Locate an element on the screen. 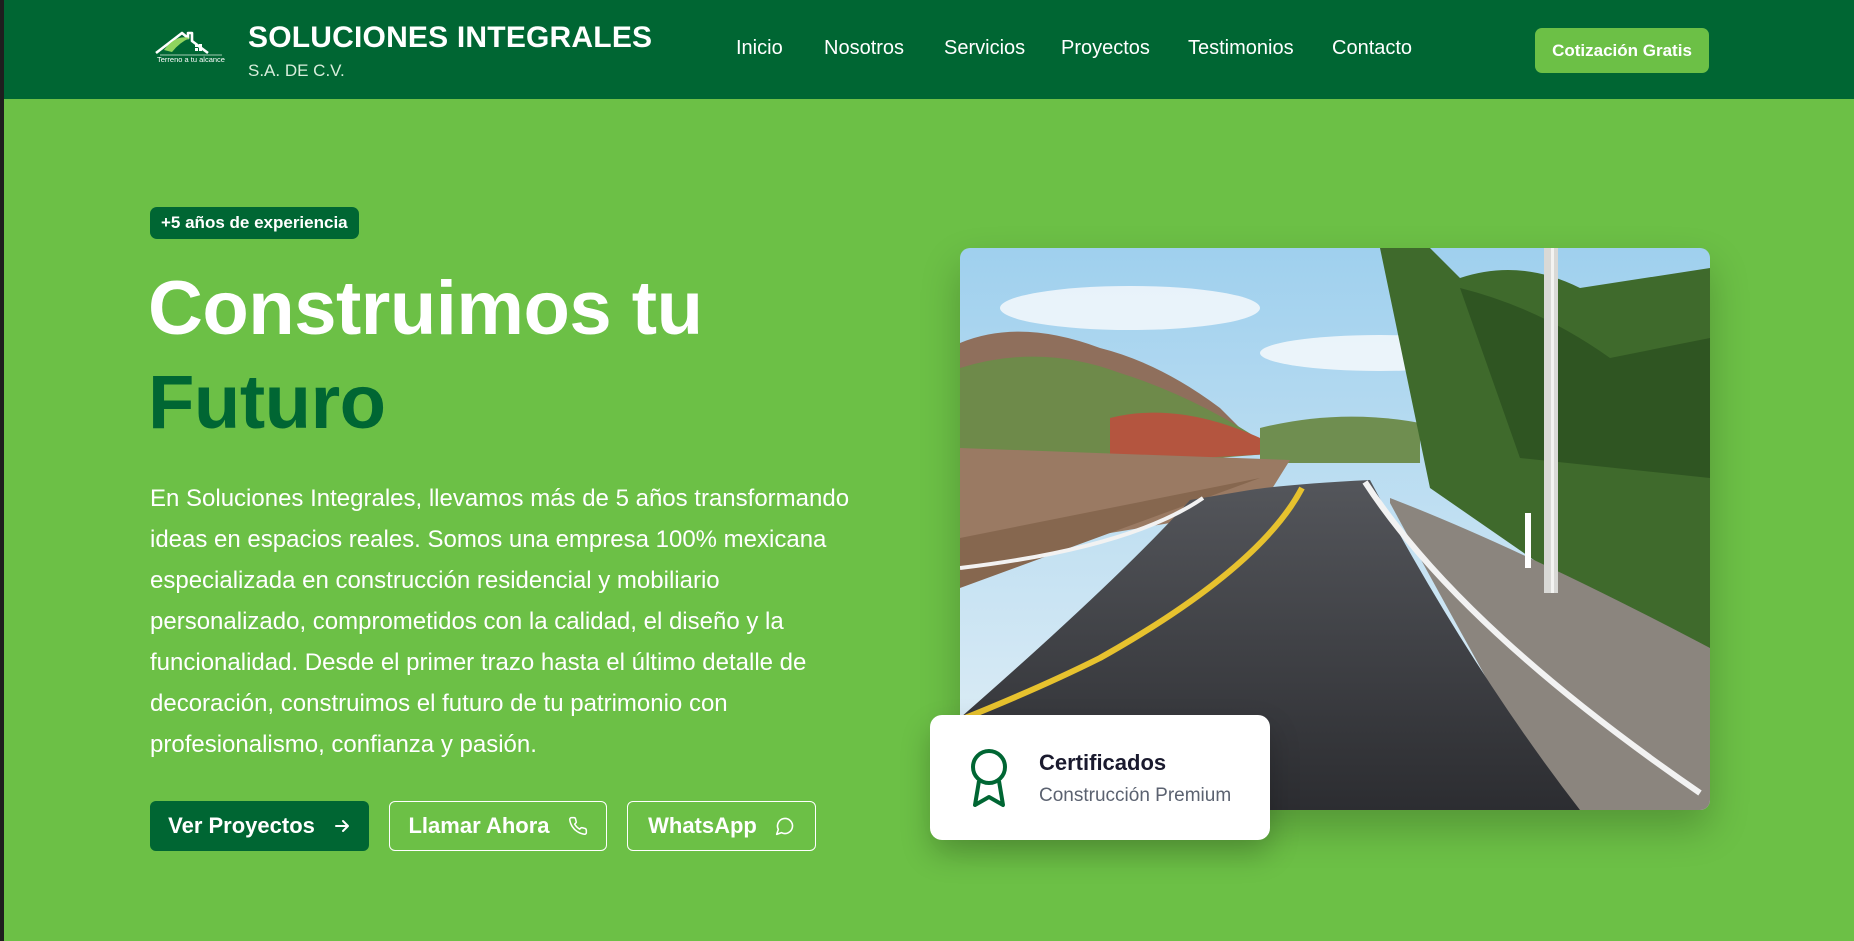 The image size is (1854, 941). experience-badge: +5 años de experiencia is located at coordinates (254, 223).